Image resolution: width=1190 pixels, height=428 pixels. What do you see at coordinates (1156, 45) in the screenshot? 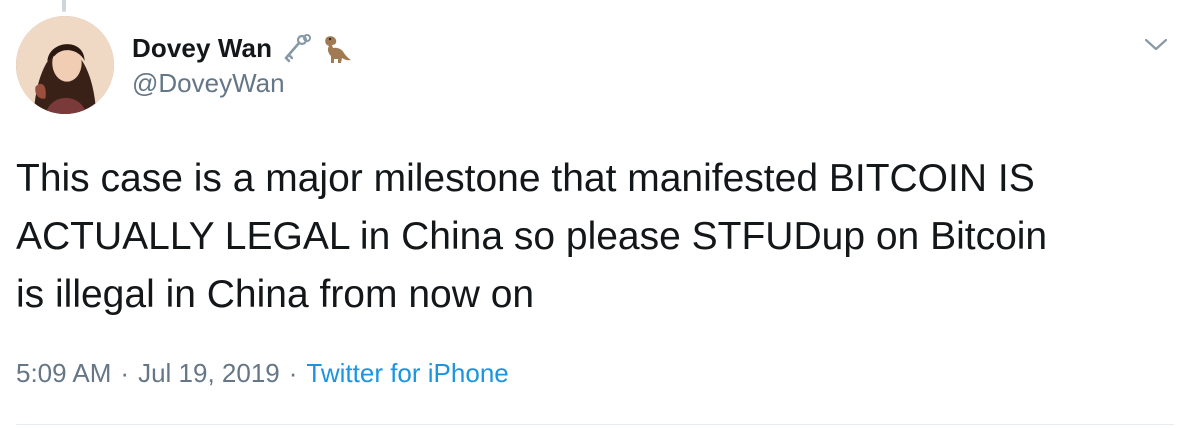
I see `more-options-caret-icon` at bounding box center [1156, 45].